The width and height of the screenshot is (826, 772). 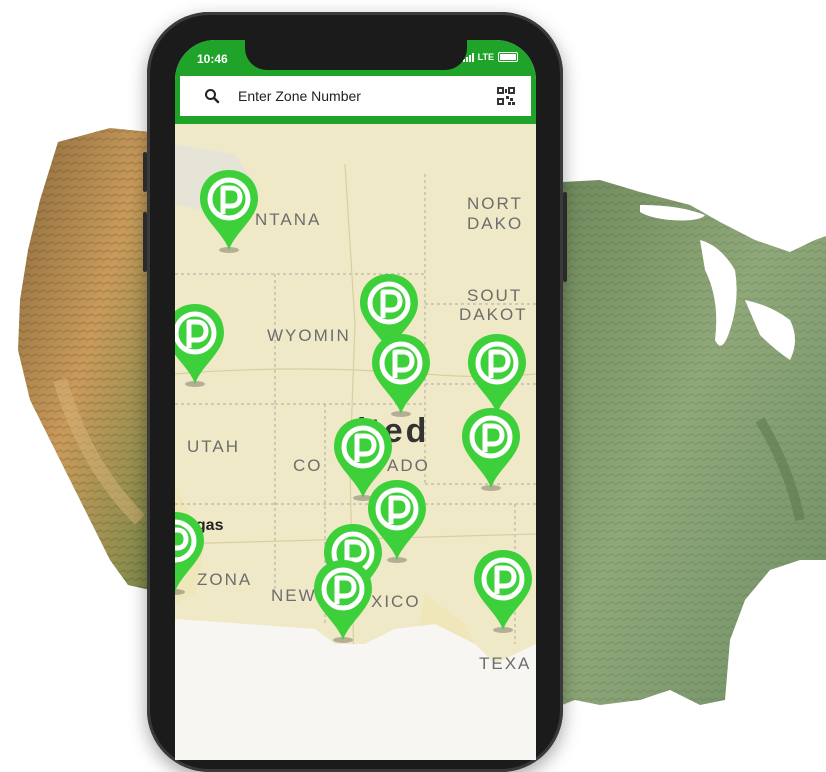 What do you see at coordinates (493, 314) in the screenshot?
I see `map-label-south-dakota-2: DAKOT` at bounding box center [493, 314].